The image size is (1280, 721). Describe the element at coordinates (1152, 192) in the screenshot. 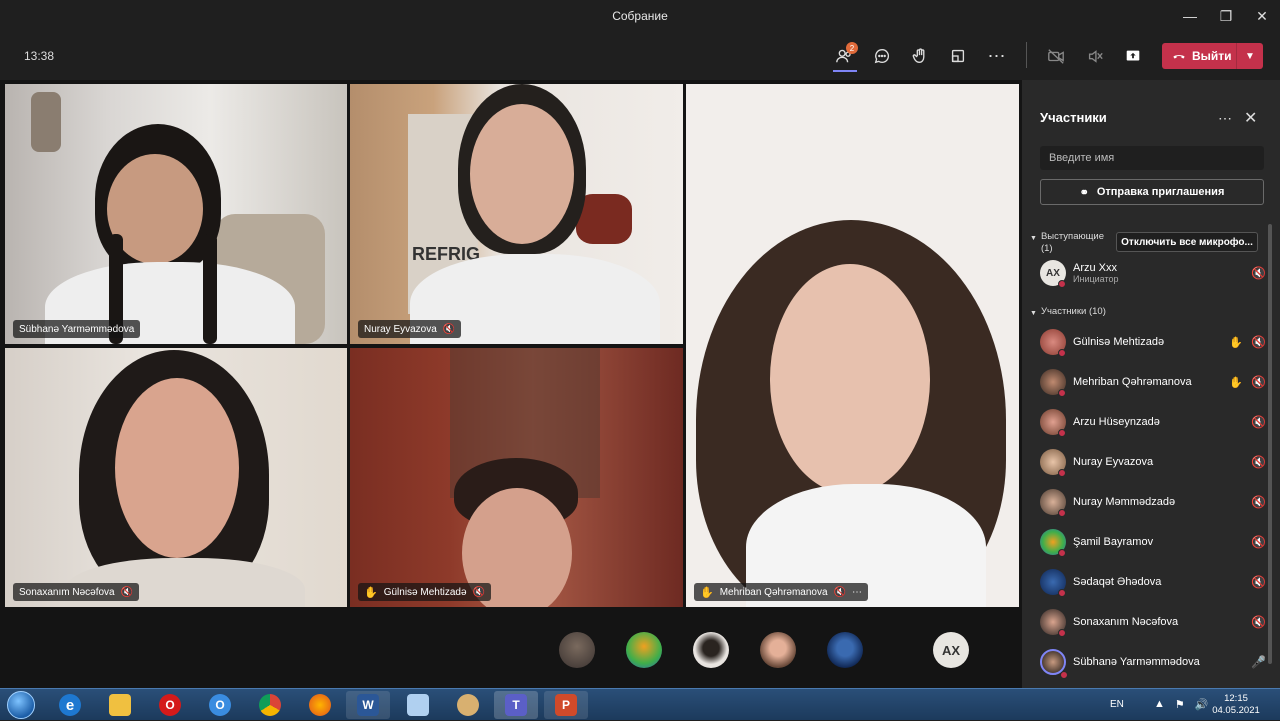

I see `share-invite-button: ⚭ Отправка приглашения` at that location.